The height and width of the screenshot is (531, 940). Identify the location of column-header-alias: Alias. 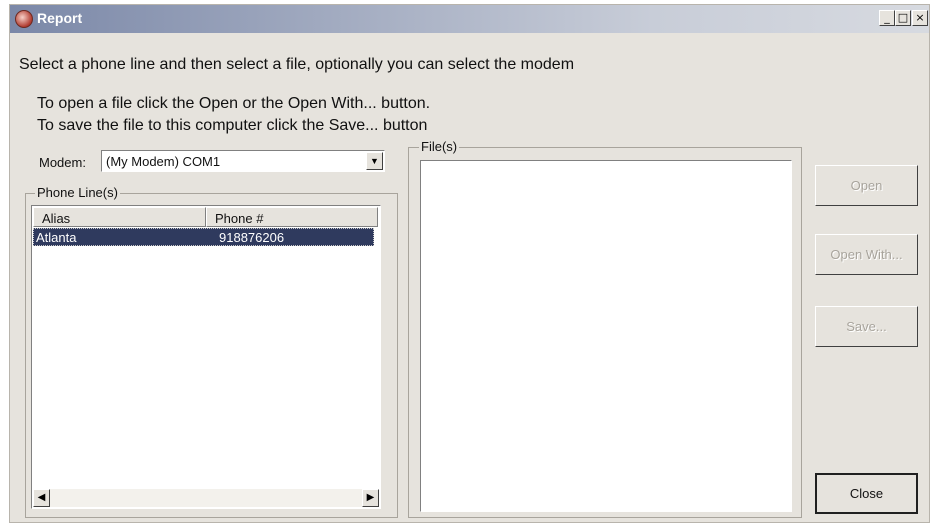
(119, 217).